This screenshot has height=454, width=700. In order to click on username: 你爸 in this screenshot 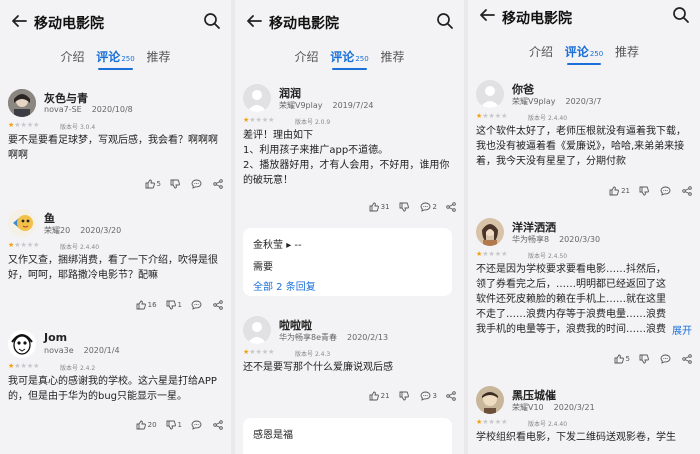, I will do `click(523, 89)`.